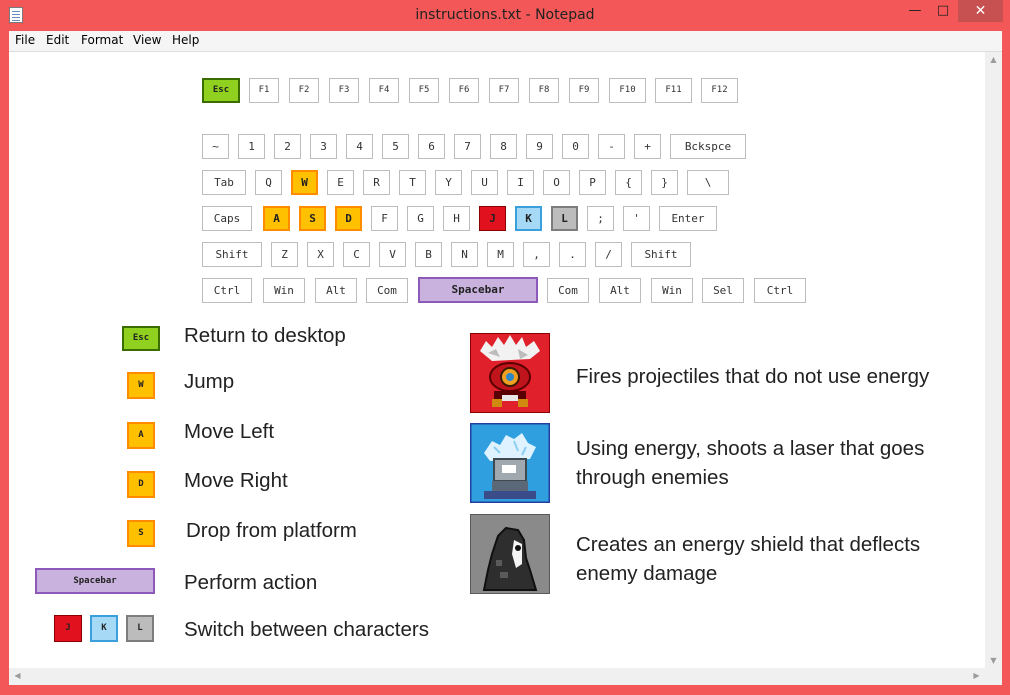 Image resolution: width=1010 pixels, height=695 pixels. I want to click on key-f1: F1, so click(264, 90).